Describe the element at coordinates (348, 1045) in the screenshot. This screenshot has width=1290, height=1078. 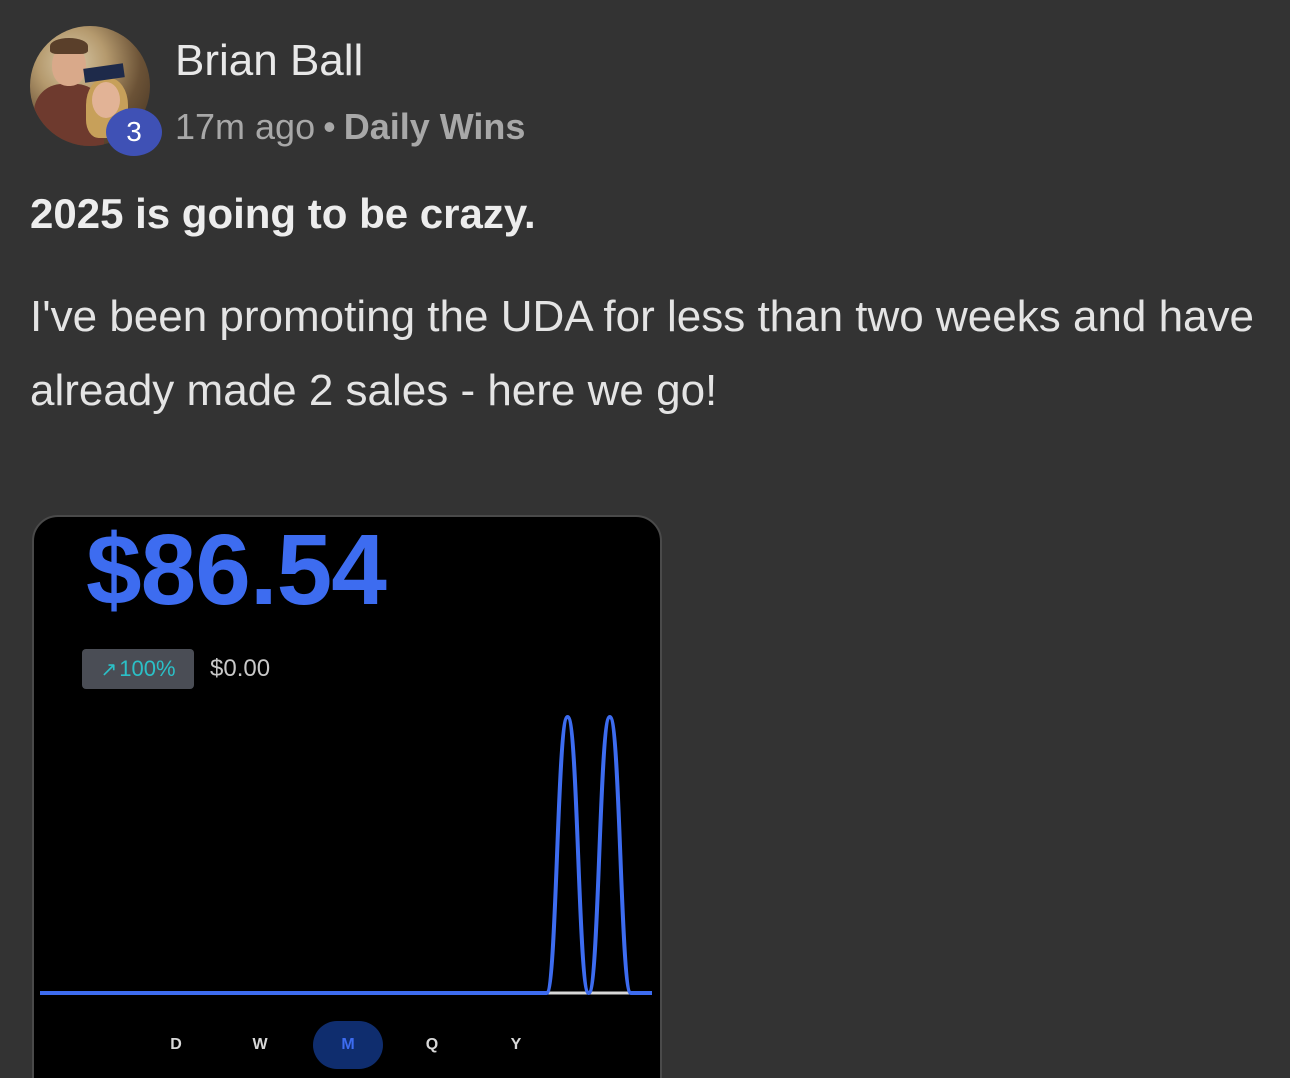
I see `range-tab-m: M` at that location.